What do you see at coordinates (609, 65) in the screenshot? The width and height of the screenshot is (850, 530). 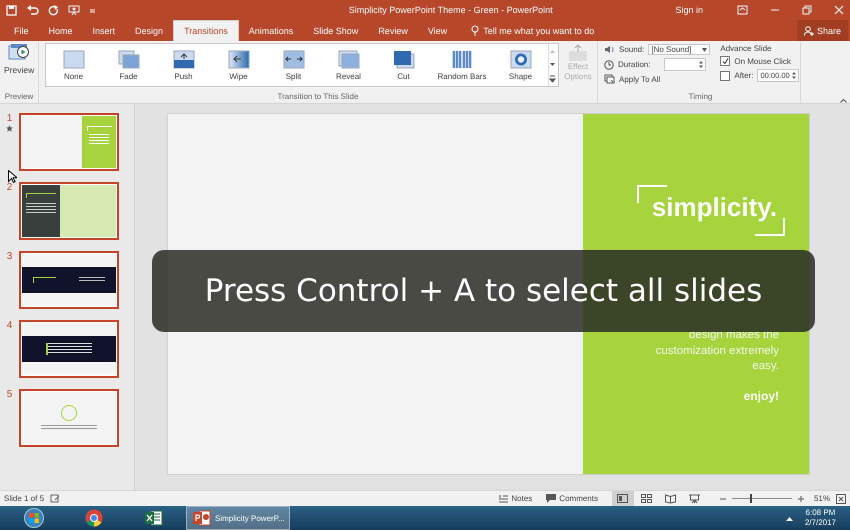 I see `clock-icon` at bounding box center [609, 65].